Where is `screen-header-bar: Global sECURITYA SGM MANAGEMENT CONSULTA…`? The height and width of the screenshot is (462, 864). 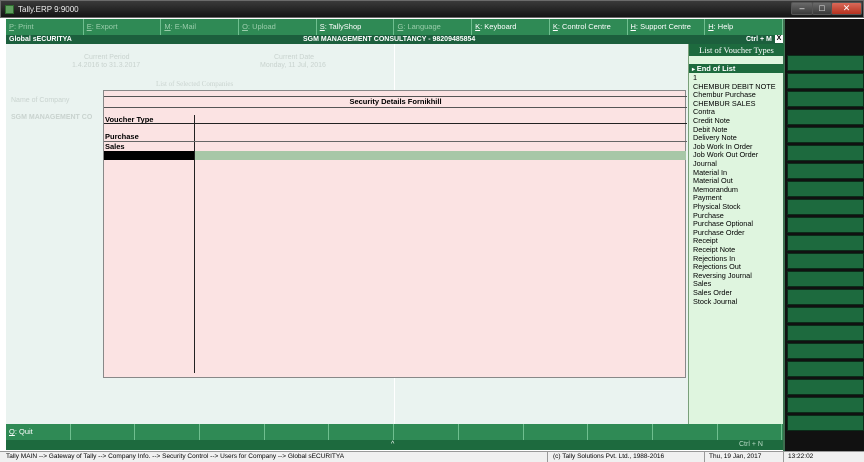 screen-header-bar: Global sECURITYA SGM MANAGEMENT CONSULTA… is located at coordinates (394, 39).